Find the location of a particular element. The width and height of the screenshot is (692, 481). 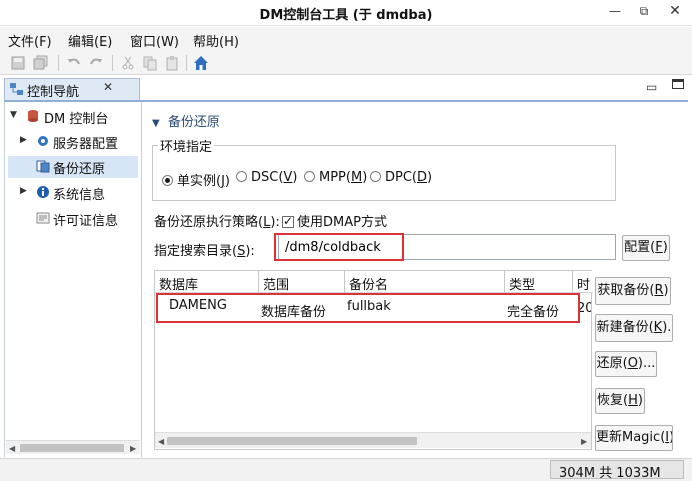

checkbox-box is located at coordinates (288, 221).